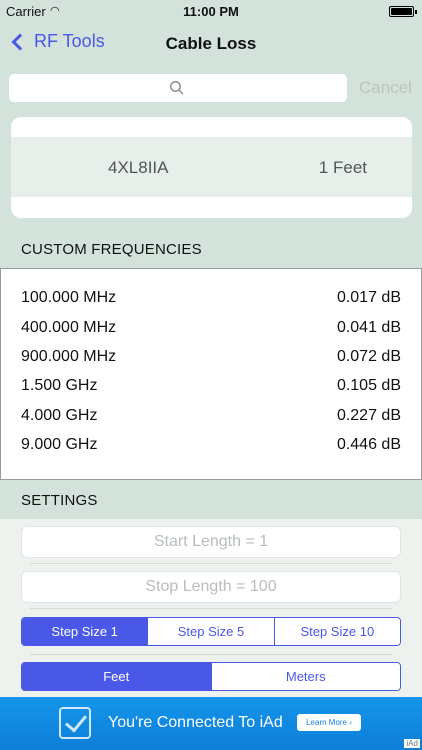 The width and height of the screenshot is (422, 750). What do you see at coordinates (336, 631) in the screenshot?
I see `step-size-10-option: Step Size 10` at bounding box center [336, 631].